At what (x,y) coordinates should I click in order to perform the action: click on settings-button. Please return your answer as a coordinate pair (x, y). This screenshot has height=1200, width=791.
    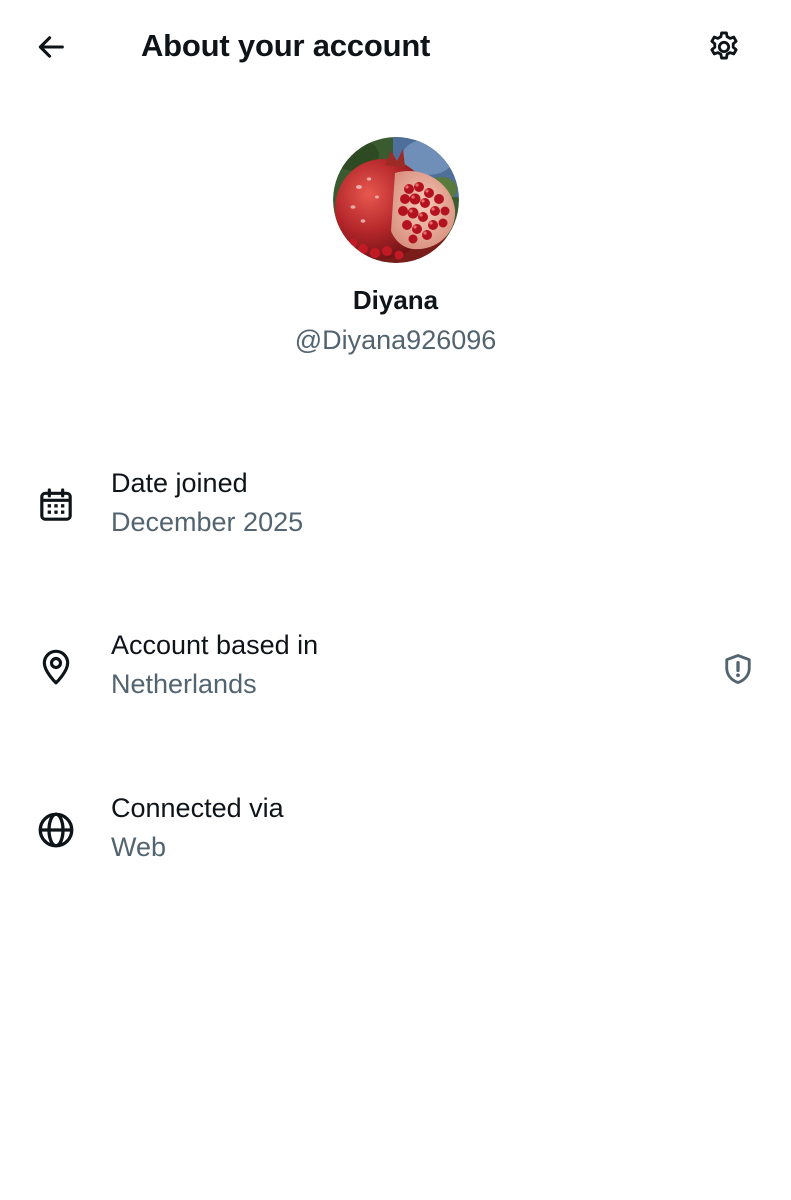
    Looking at the image, I should click on (724, 47).